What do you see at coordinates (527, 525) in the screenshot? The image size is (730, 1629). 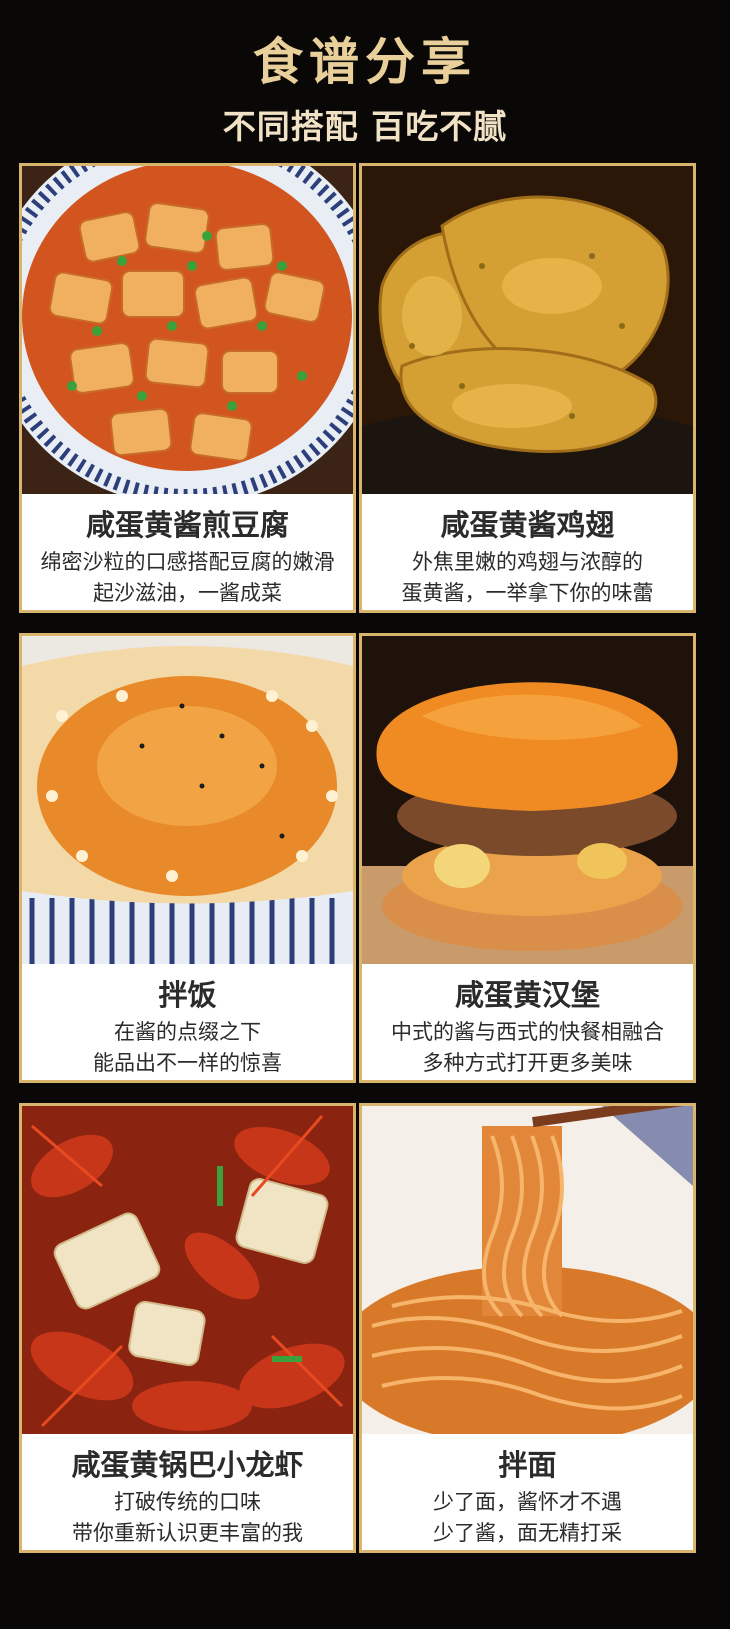 I see `recipe-name: 咸蛋黄酱鸡翅` at bounding box center [527, 525].